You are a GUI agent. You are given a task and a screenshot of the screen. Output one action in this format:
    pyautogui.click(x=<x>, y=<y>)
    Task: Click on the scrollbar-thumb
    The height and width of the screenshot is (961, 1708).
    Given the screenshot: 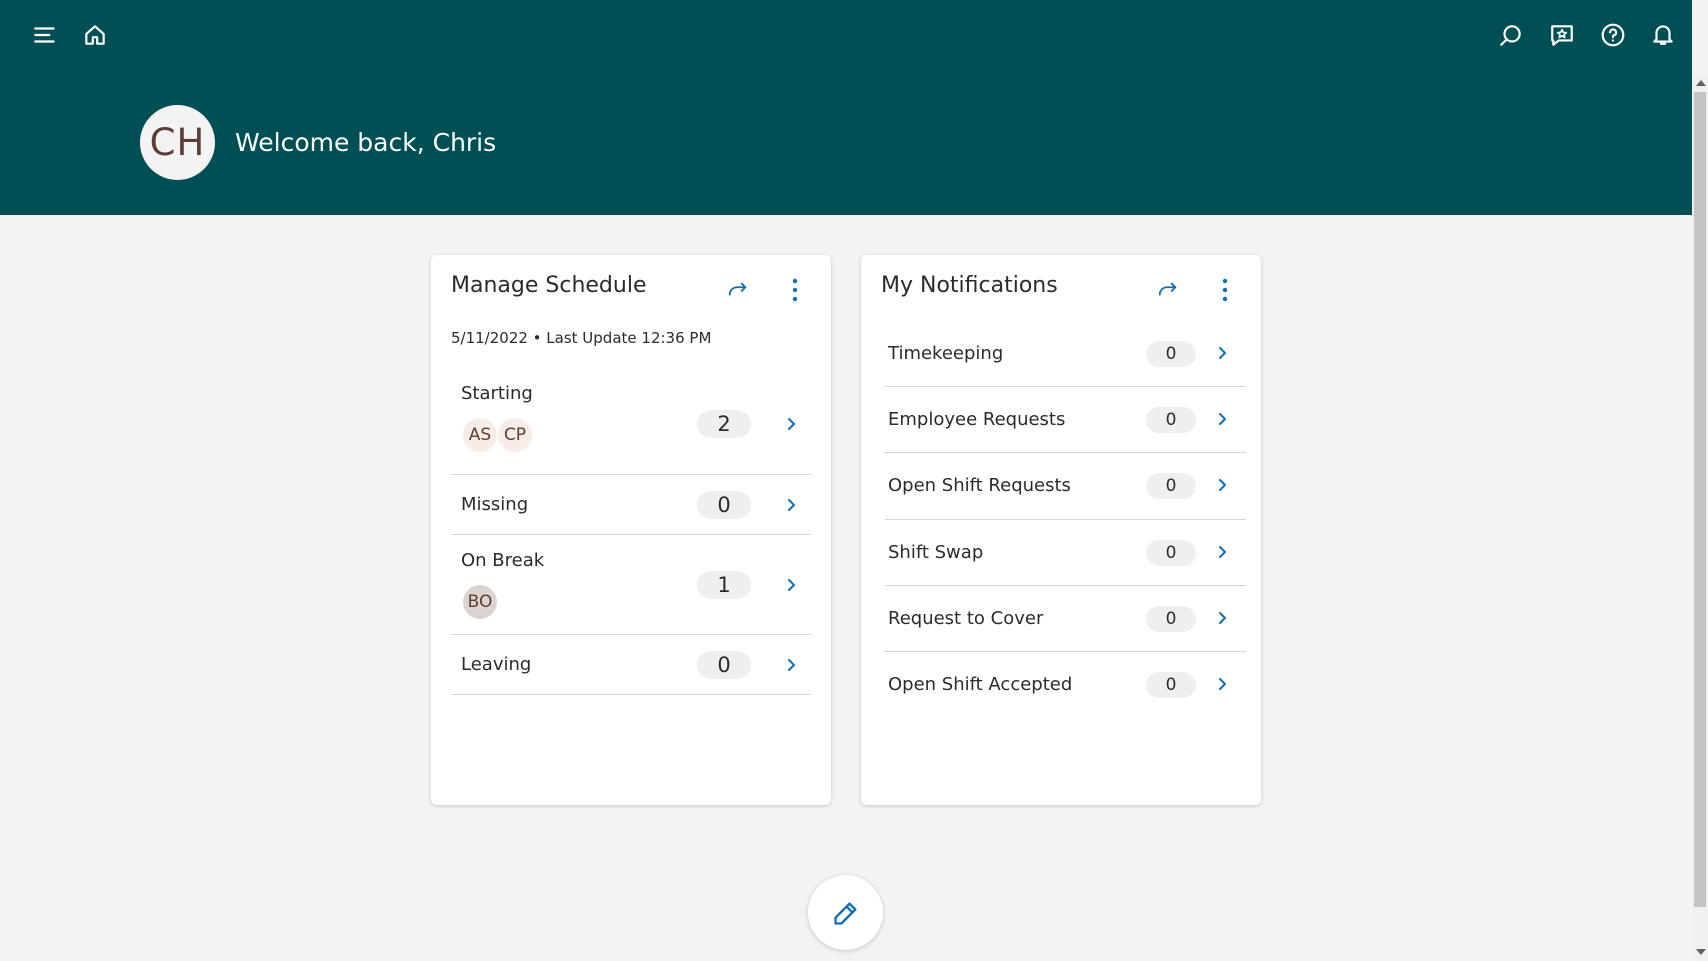 What is the action you would take?
    pyautogui.click(x=1700, y=499)
    